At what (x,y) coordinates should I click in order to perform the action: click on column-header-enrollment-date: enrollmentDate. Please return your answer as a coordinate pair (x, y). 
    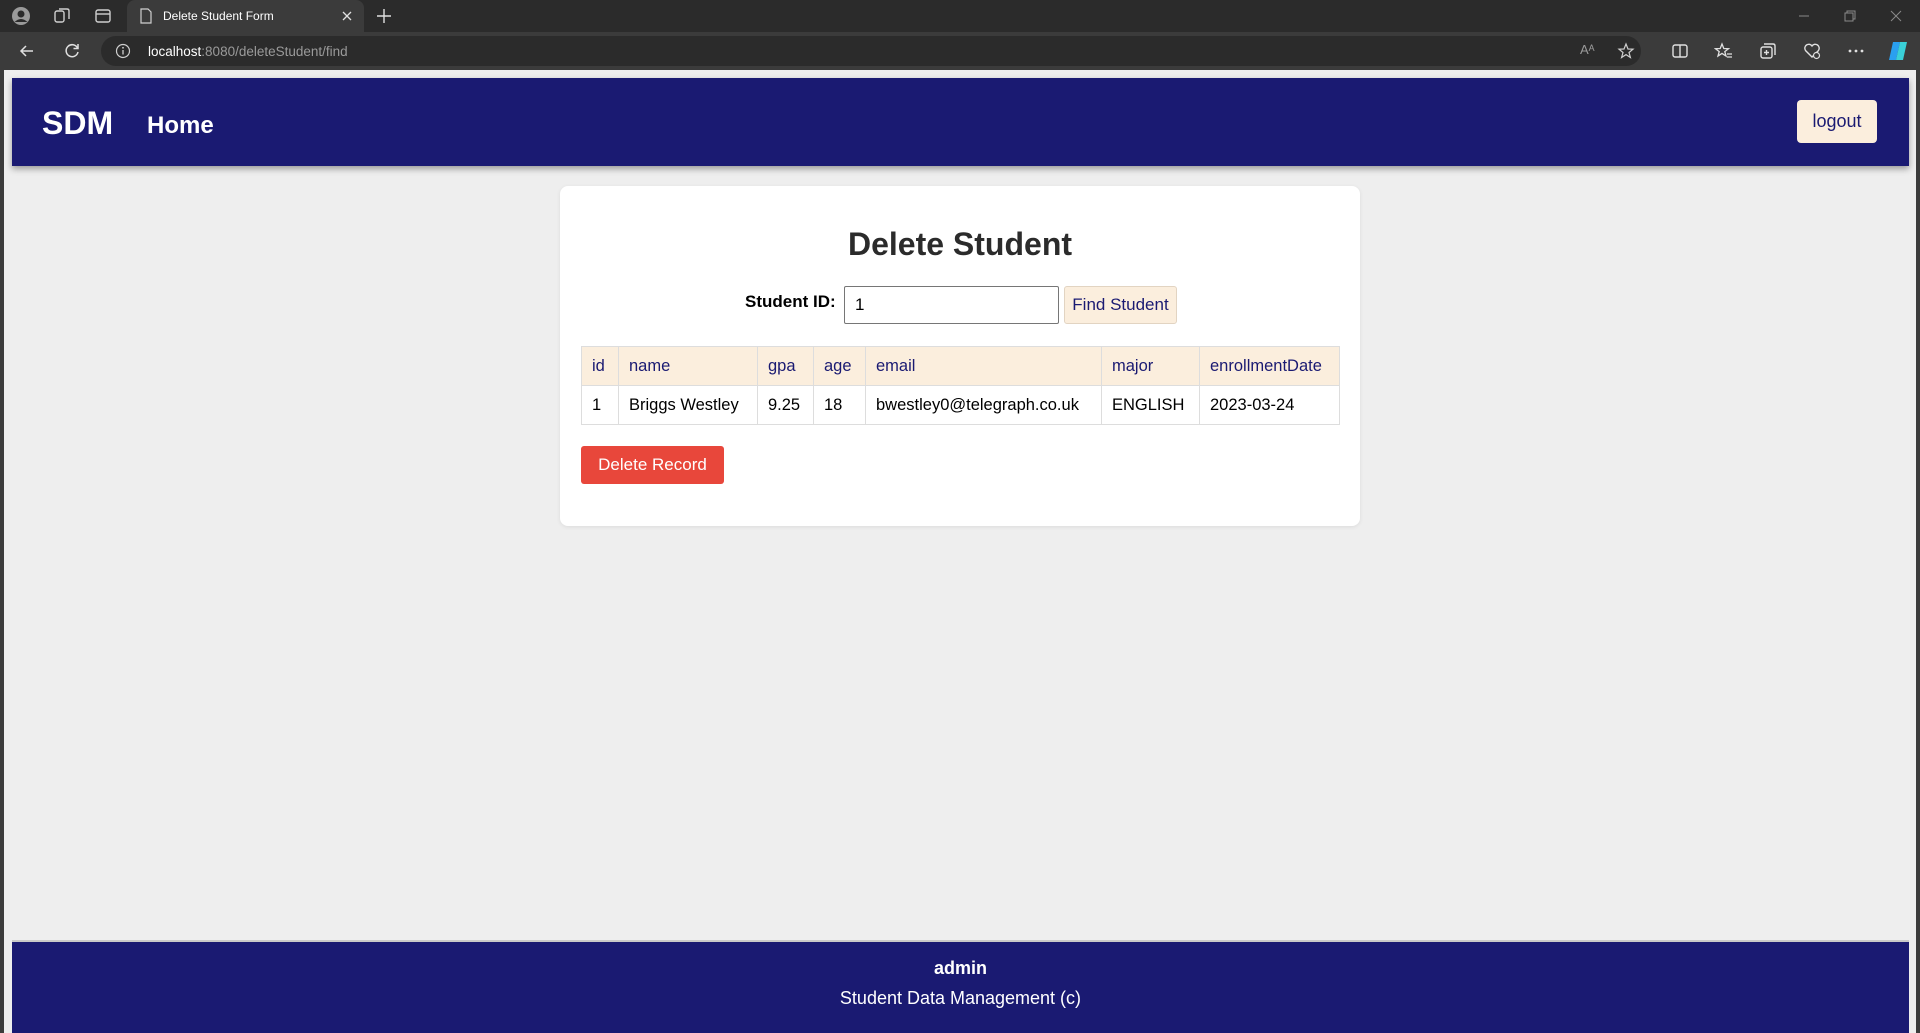
    Looking at the image, I should click on (1269, 366).